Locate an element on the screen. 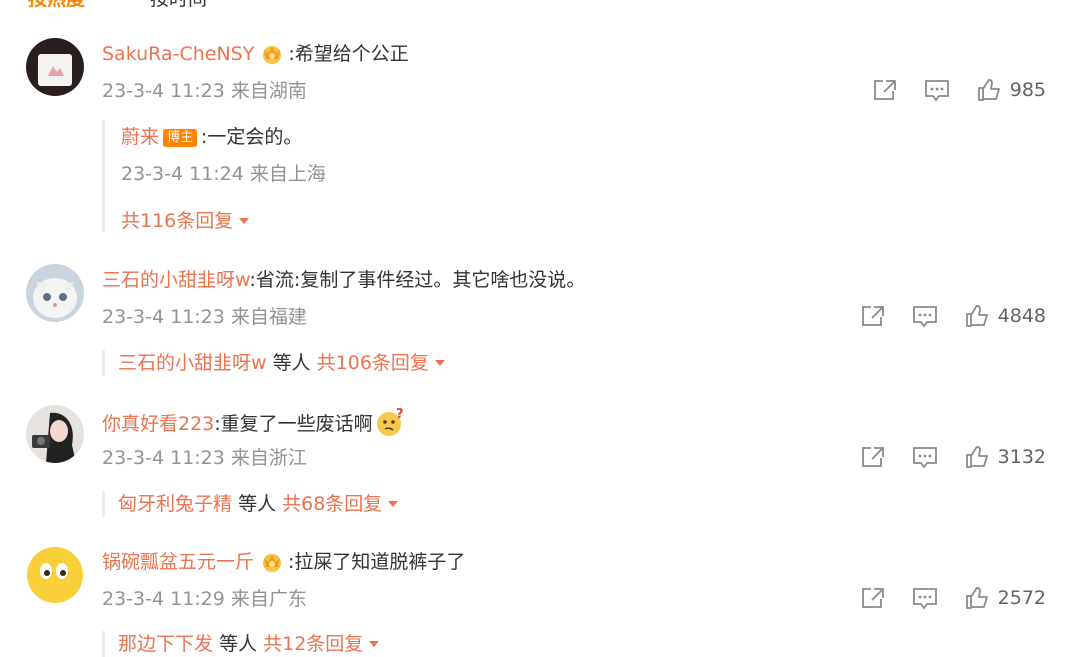  comment-header: 锅碗瓢盆五元一斤 :拉屎了知道脱裤子了 is located at coordinates (283, 562).